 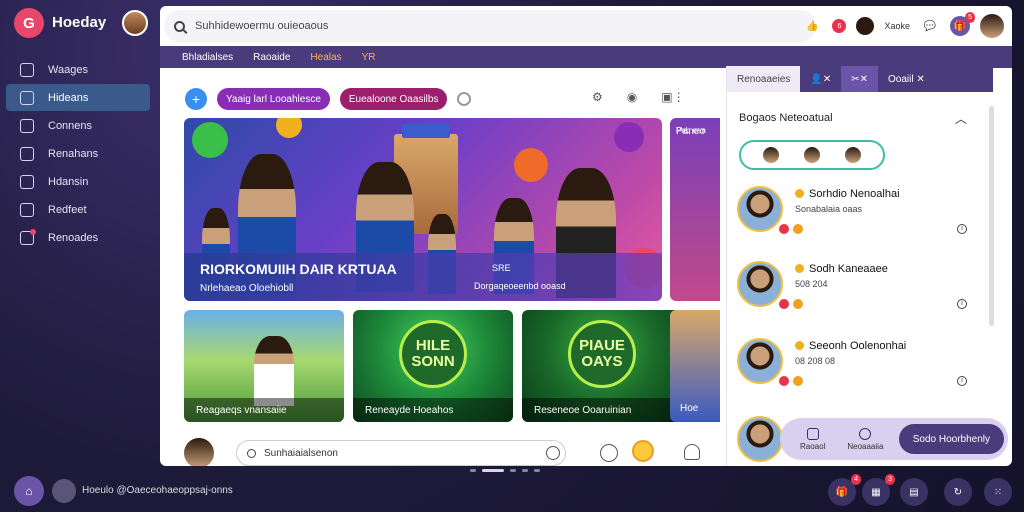 I want to click on thumbnail-label: Reagaeqs vnansaiie, so click(x=264, y=410).